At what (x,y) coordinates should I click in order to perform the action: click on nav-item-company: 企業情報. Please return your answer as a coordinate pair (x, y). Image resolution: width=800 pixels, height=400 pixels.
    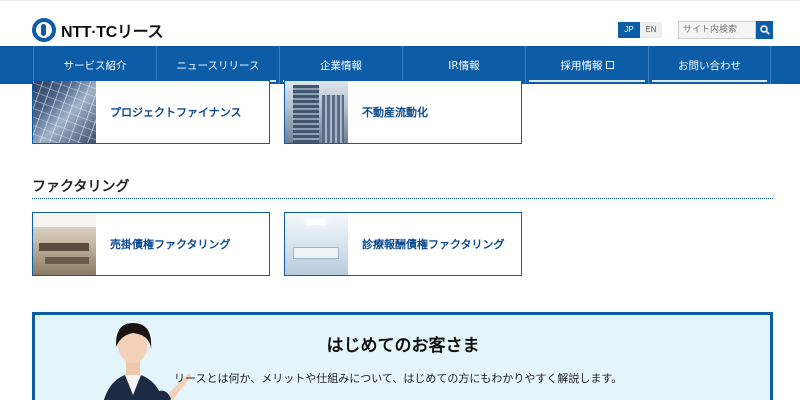
    Looking at the image, I should click on (340, 65).